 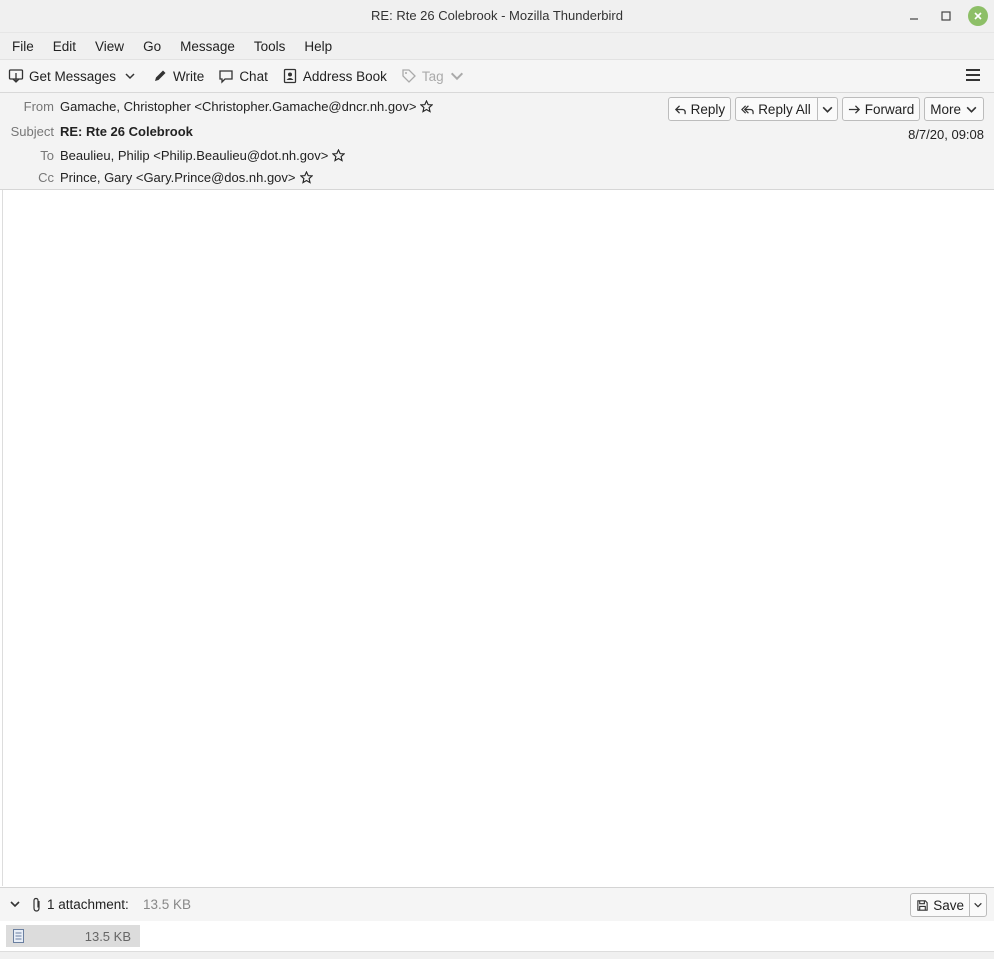 I want to click on attachment-count: 1 attachment:, so click(x=88, y=904).